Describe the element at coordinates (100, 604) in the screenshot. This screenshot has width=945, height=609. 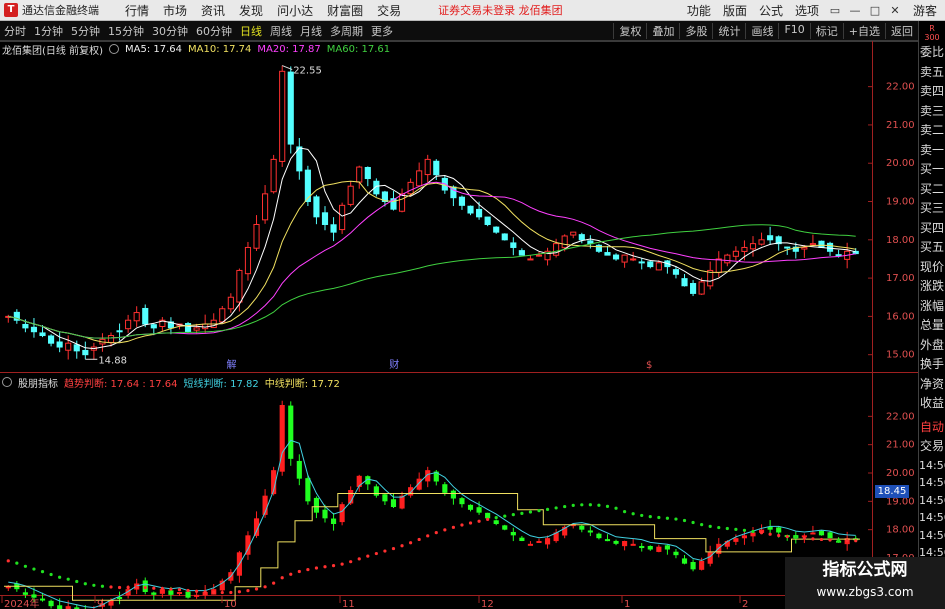
I see `date-label: 9` at that location.